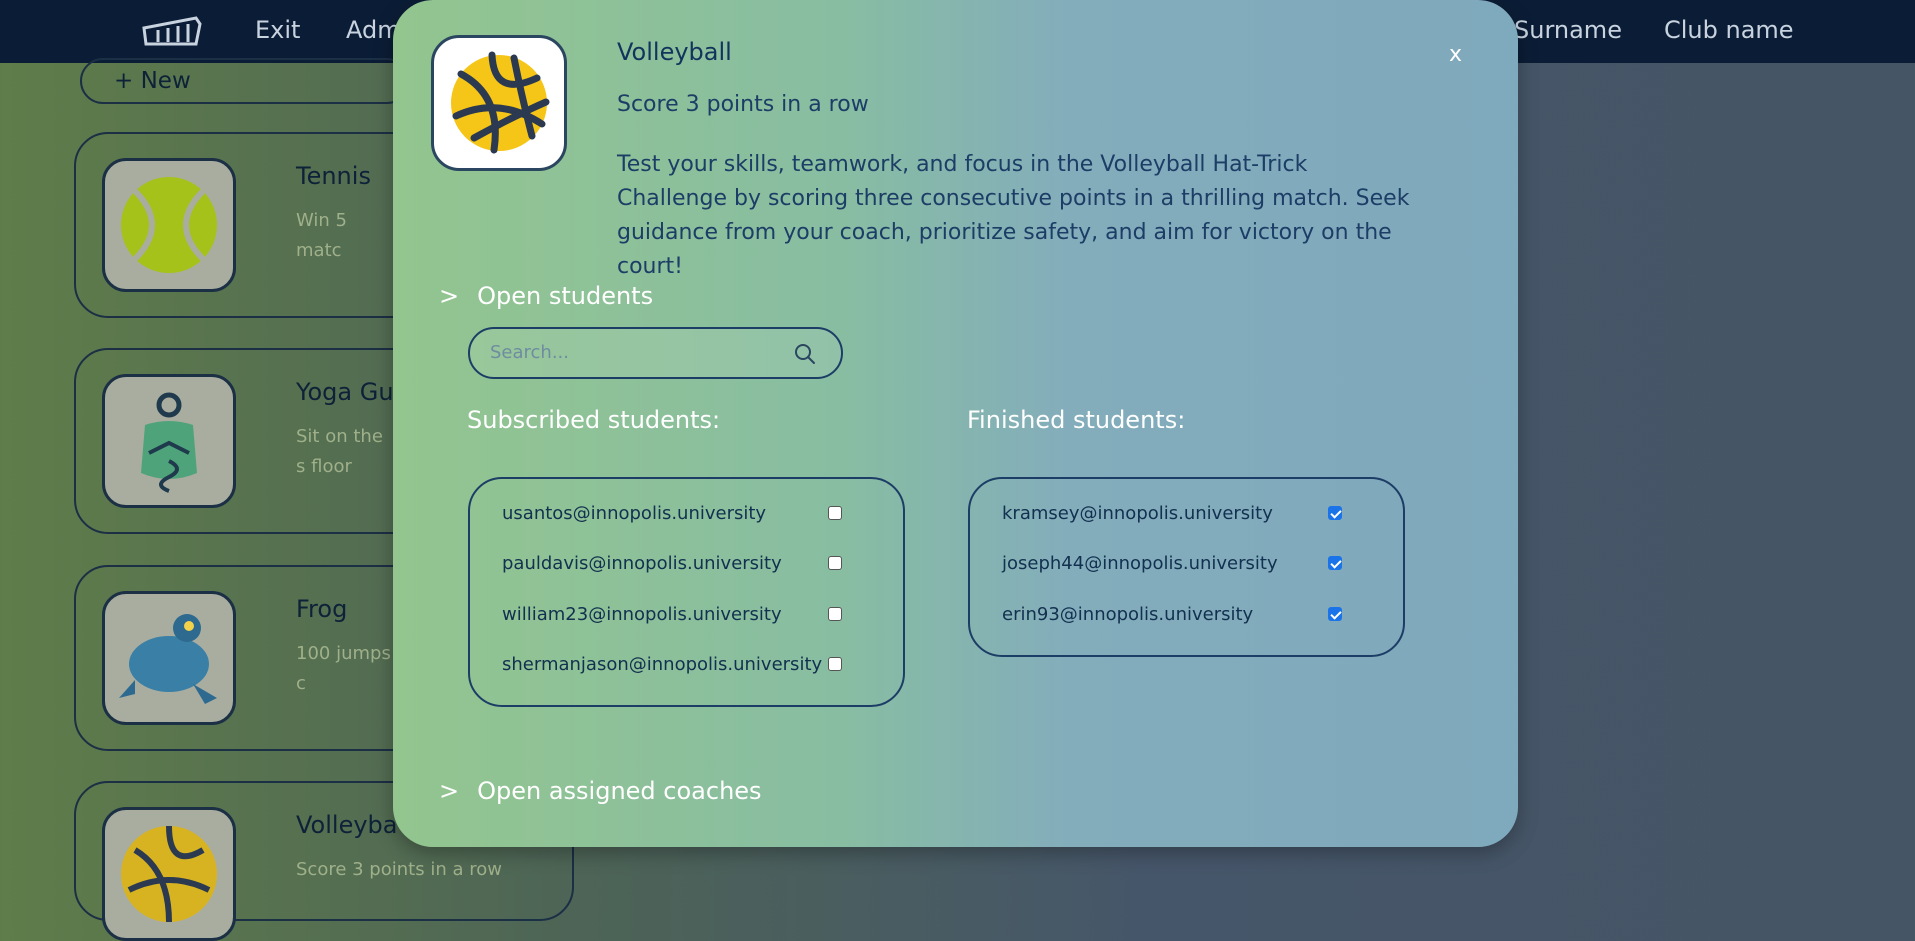  I want to click on student-email: shermanjason@innopolis.university, so click(662, 664).